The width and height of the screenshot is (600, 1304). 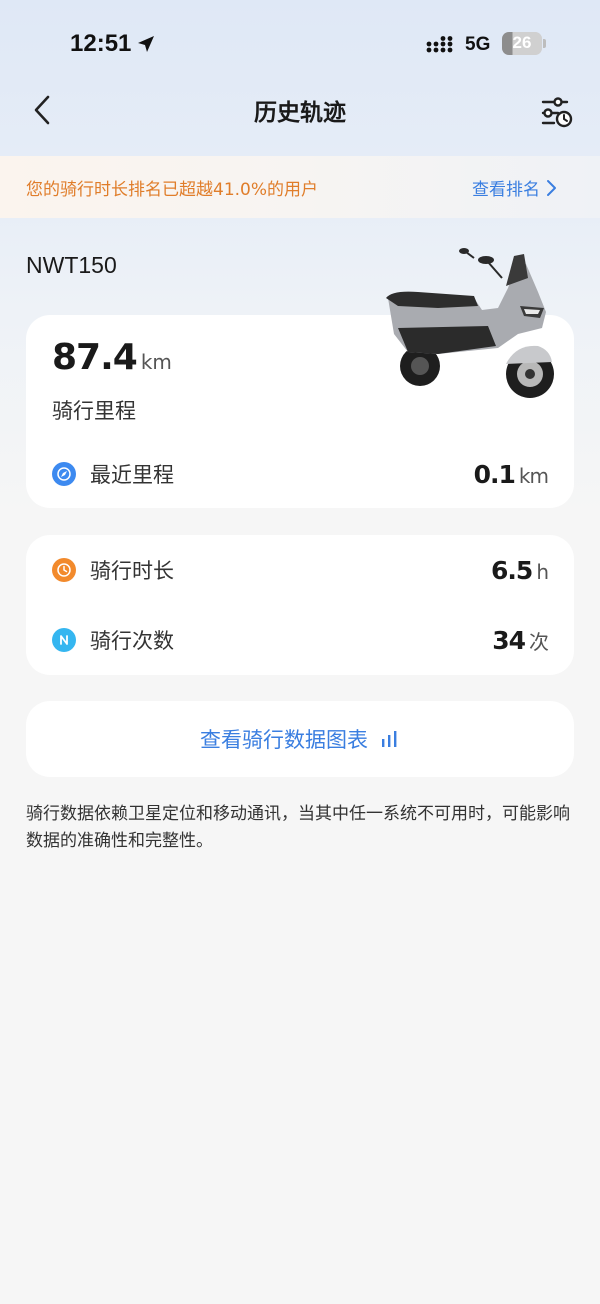 What do you see at coordinates (539, 641) in the screenshot?
I see `ride-count-unit: 次` at bounding box center [539, 641].